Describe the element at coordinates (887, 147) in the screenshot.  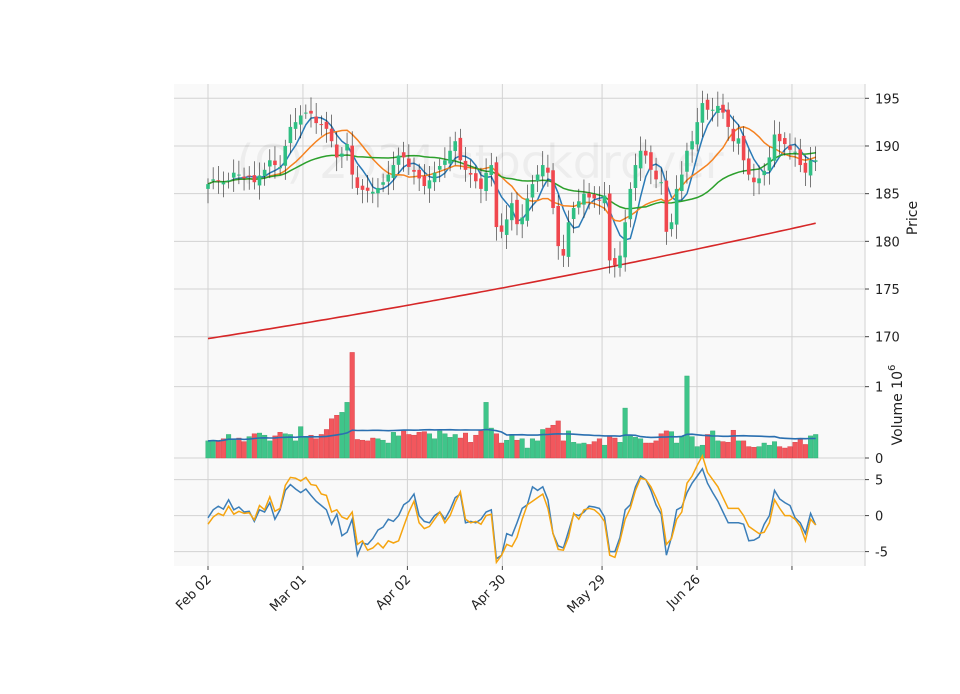
I see `price-tick-label: 190` at that location.